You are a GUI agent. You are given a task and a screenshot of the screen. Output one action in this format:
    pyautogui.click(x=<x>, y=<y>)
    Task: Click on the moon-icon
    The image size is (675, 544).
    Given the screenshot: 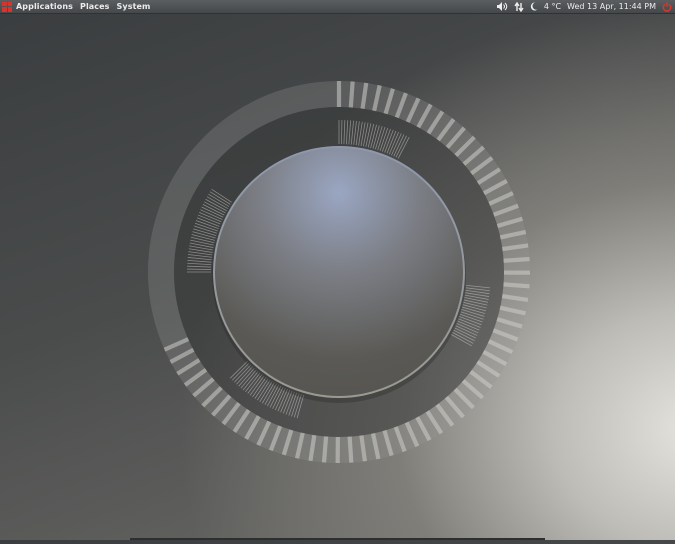 What is the action you would take?
    pyautogui.click(x=534, y=6)
    